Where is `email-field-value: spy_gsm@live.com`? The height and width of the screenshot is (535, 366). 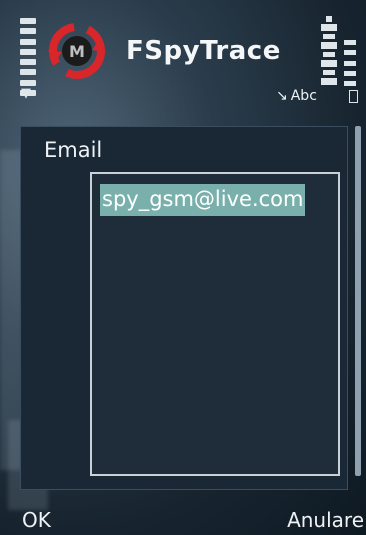
email-field-value: spy_gsm@live.com is located at coordinates (203, 200).